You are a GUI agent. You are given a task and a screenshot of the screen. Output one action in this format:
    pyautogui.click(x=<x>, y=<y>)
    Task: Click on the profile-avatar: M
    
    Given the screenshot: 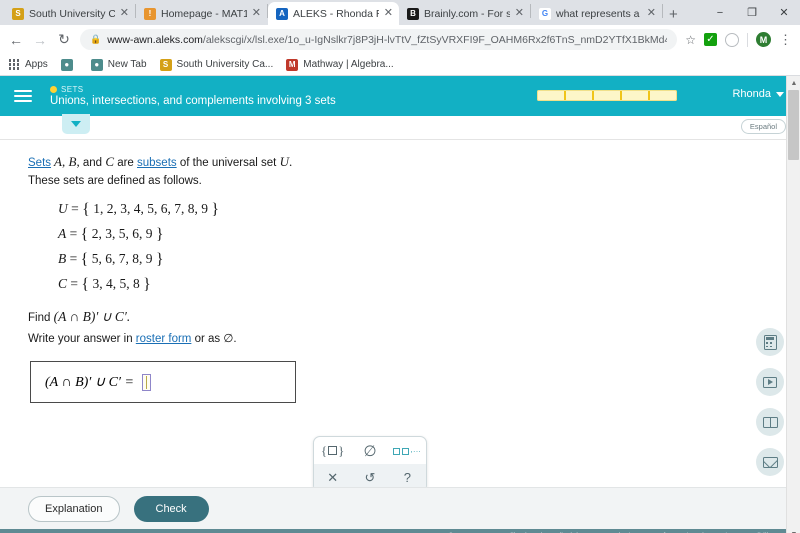 What is the action you would take?
    pyautogui.click(x=763, y=39)
    